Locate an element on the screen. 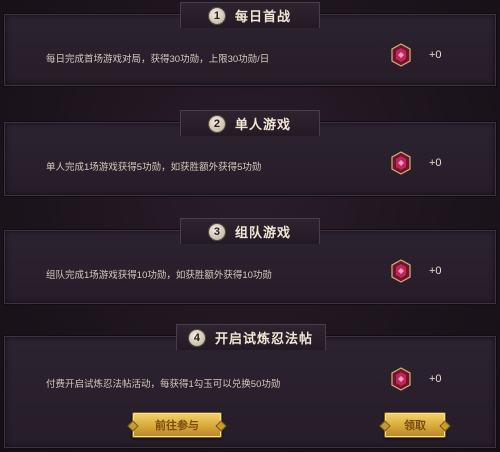 The height and width of the screenshot is (452, 500). section-tab-3: 3 组队游戏 is located at coordinates (250, 231).